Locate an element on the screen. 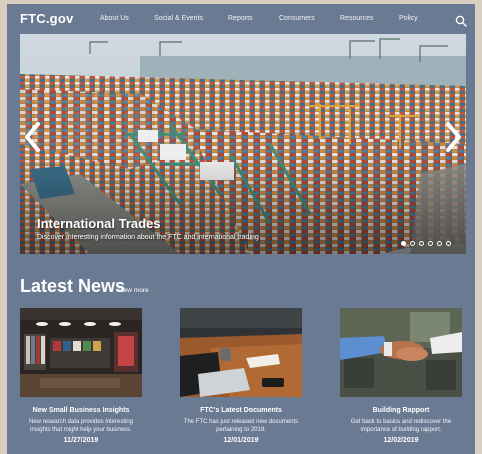  news-card-date: 12/01/2019 is located at coordinates (241, 440).